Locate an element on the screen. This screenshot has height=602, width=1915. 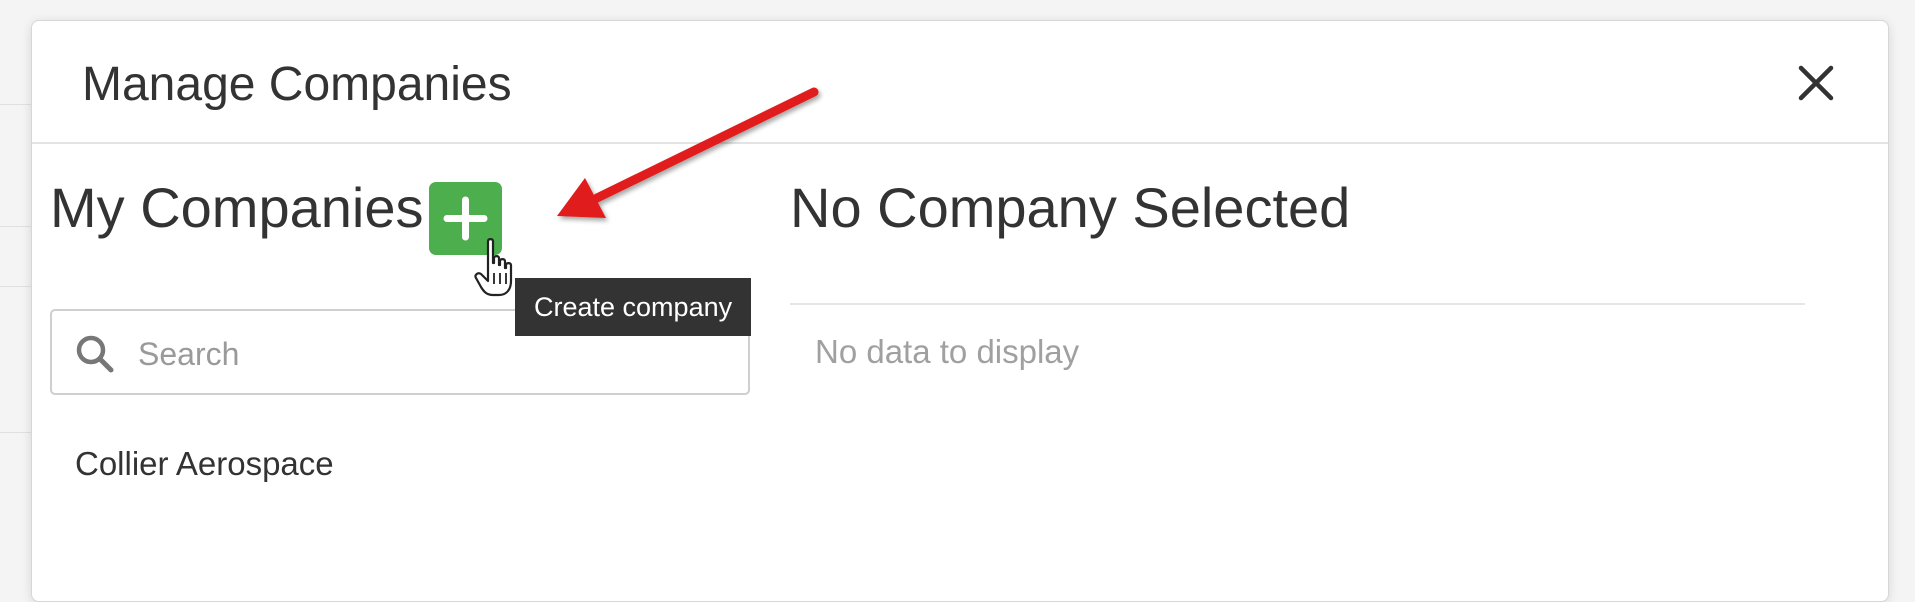
my-companies-heading: My Companies is located at coordinates (237, 207).